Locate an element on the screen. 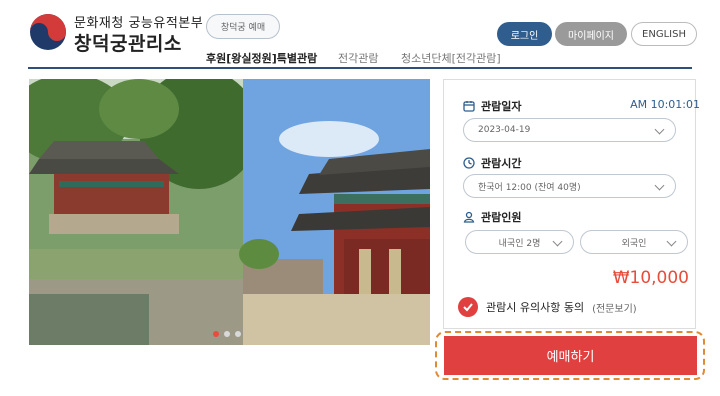 The image size is (720, 396). taegeuk-logo-icon is located at coordinates (48, 32).